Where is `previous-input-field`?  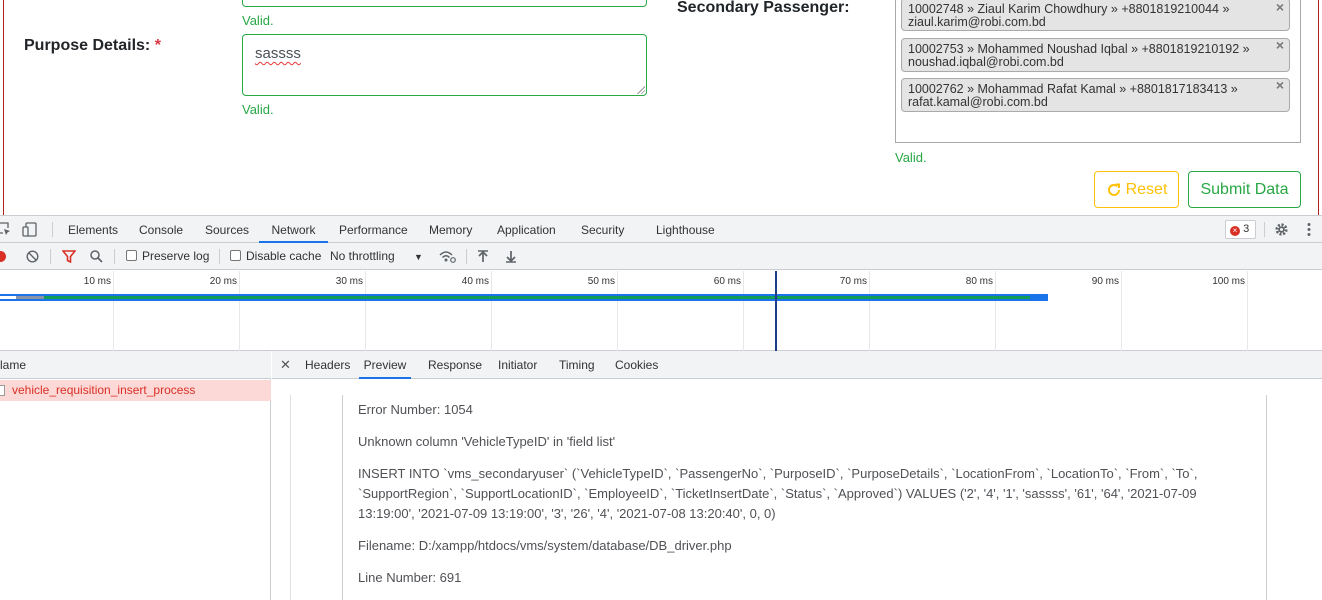
previous-input-field is located at coordinates (444, 3).